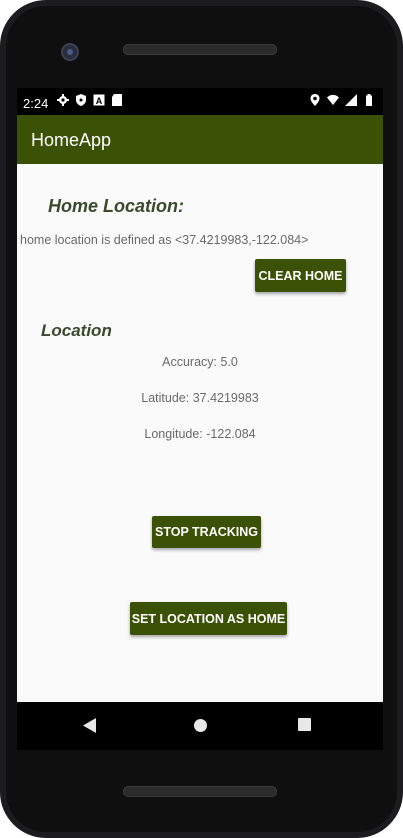 The image size is (403, 838). I want to click on back-icon, so click(90, 725).